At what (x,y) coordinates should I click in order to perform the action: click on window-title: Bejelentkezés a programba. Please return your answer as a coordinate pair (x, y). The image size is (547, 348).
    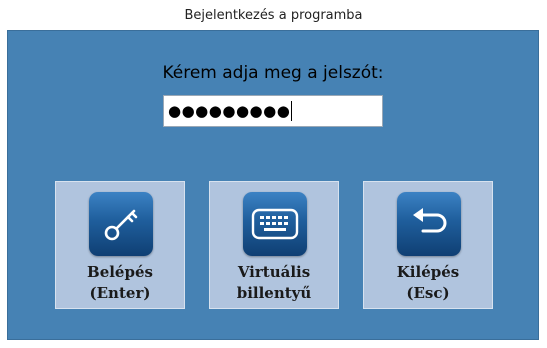
    Looking at the image, I should click on (273, 15).